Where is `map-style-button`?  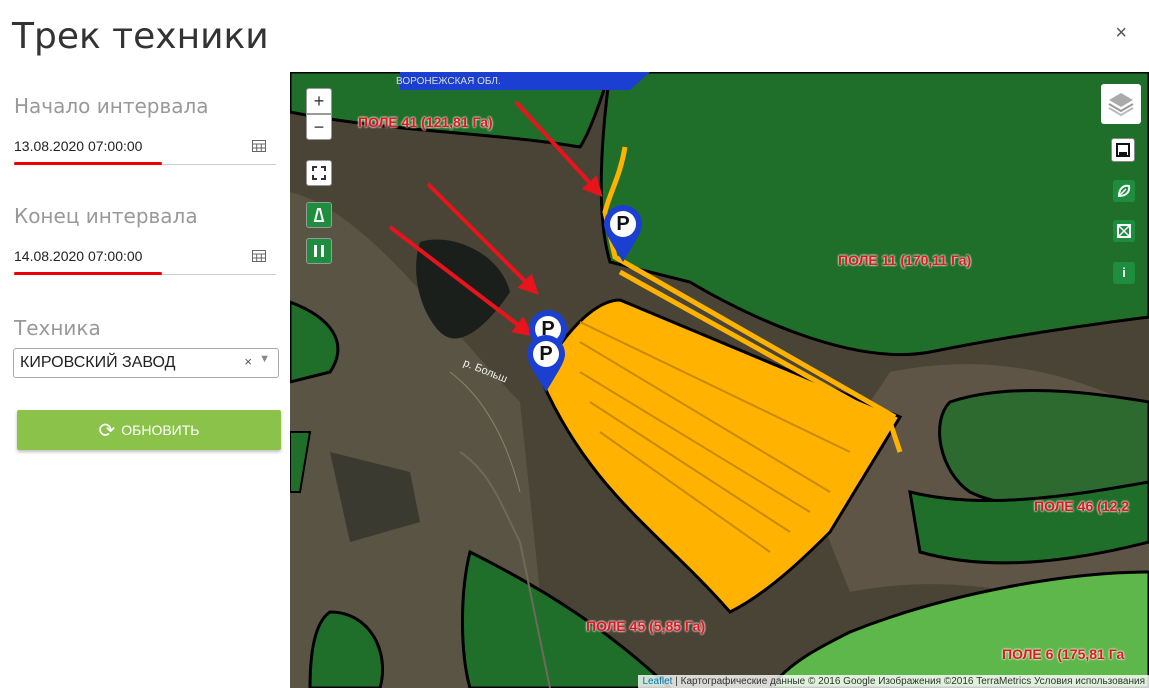 map-style-button is located at coordinates (1123, 150).